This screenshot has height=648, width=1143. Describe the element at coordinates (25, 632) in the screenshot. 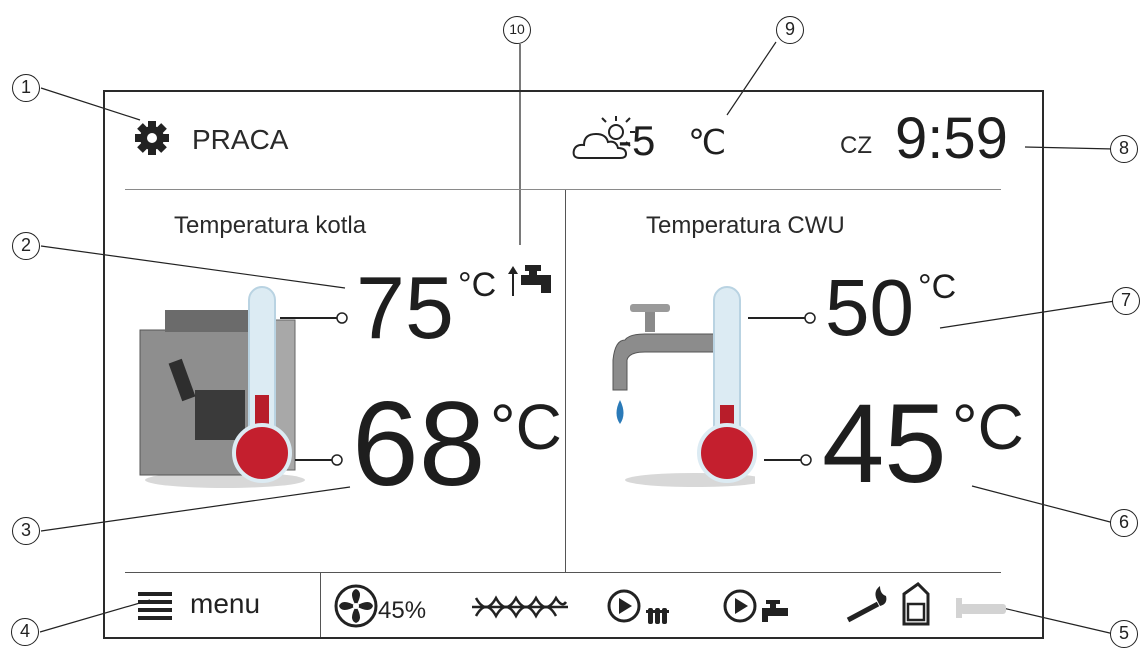

I see `callout-4: 4` at that location.